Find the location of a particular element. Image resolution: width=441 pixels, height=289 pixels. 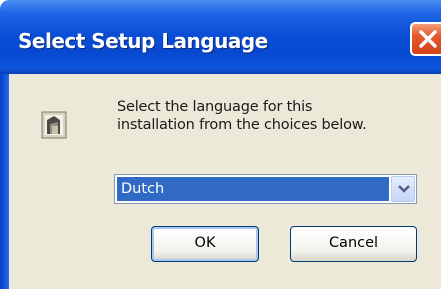

instruction-line-1: Select the language for this is located at coordinates (215, 107).